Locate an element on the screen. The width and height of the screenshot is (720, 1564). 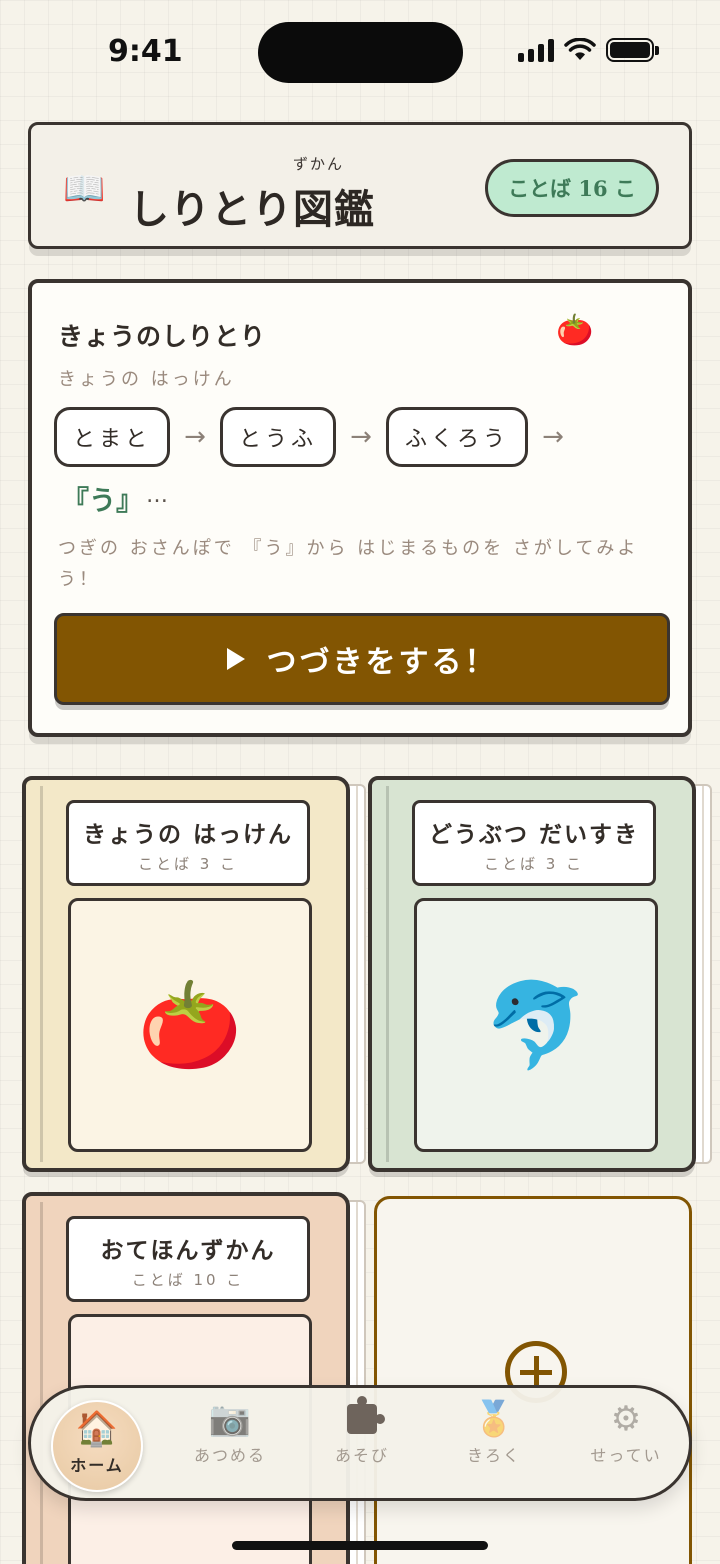
hint-text: つぎの おさんぽで 『う』から はじまるものを さがしてみよう！ is located at coordinates (348, 564).